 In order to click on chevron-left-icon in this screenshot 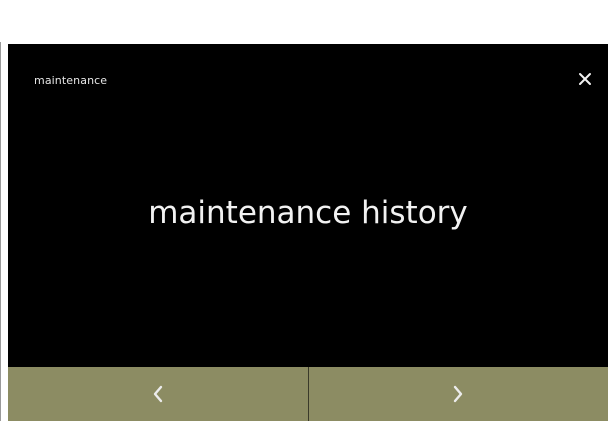, I will do `click(157, 394)`.